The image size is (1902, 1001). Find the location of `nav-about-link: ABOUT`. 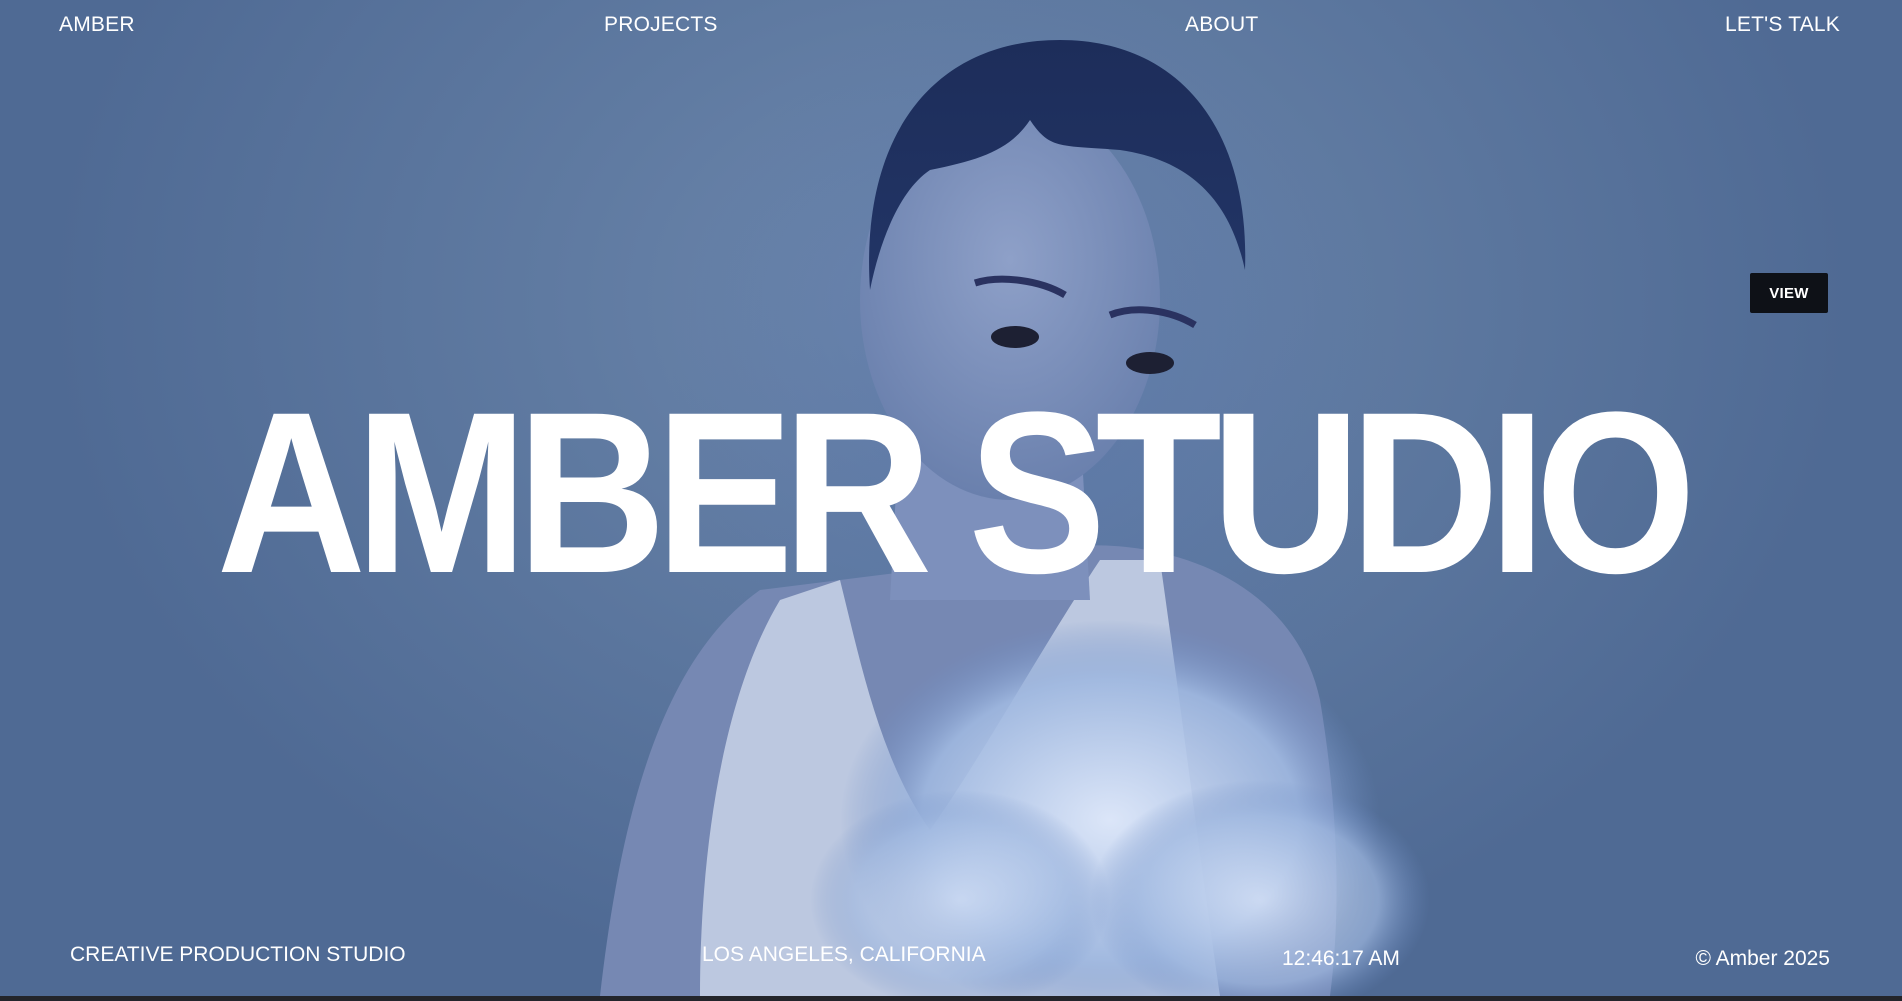

nav-about-link: ABOUT is located at coordinates (1221, 25).